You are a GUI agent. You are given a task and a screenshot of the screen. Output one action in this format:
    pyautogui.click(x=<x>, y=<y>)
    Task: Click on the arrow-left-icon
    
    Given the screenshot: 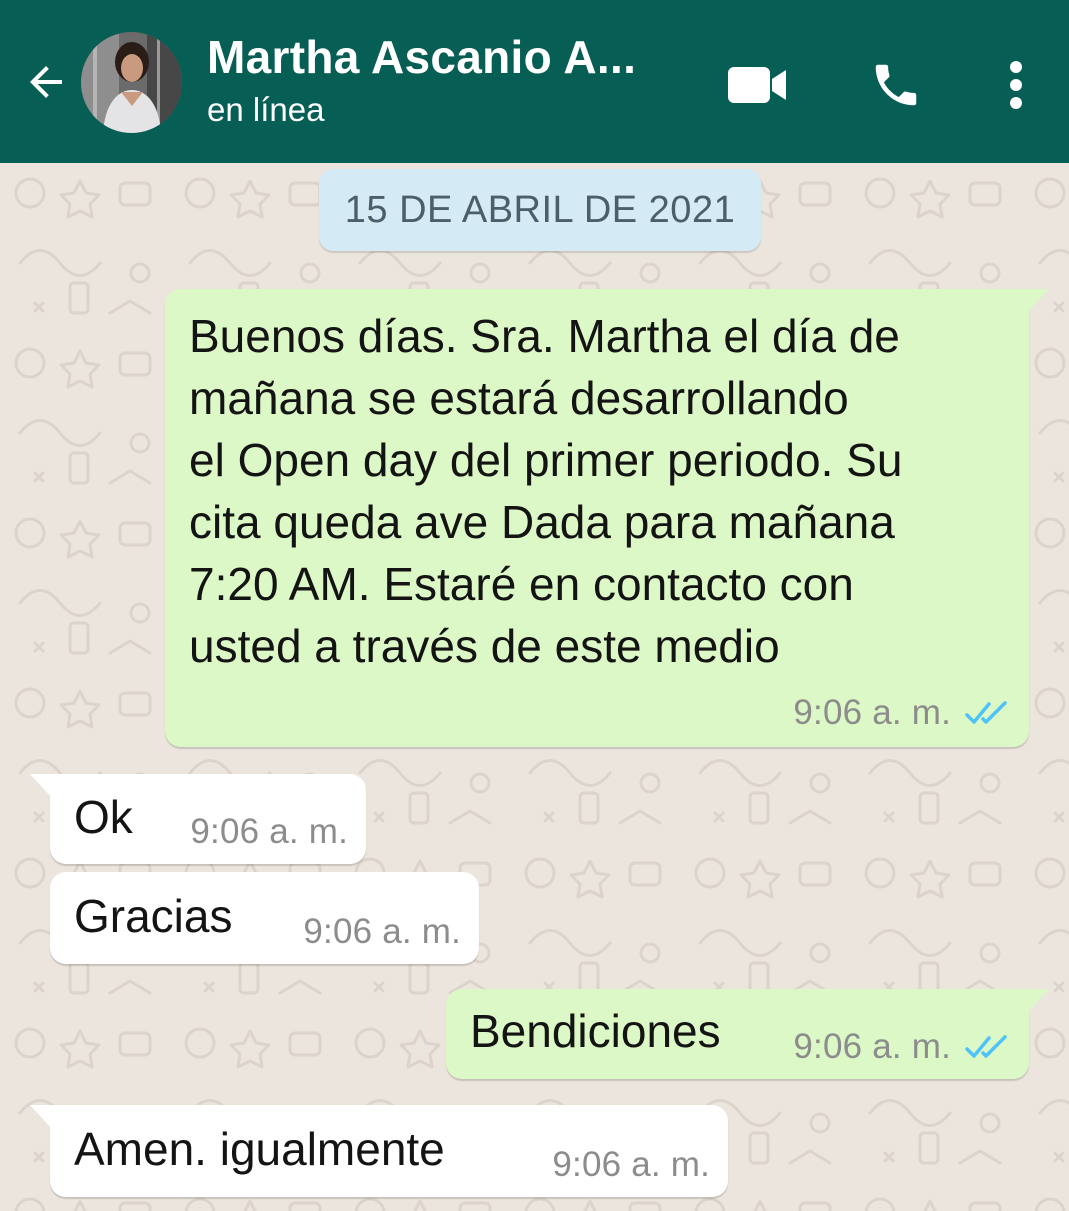 What is the action you would take?
    pyautogui.click(x=46, y=82)
    